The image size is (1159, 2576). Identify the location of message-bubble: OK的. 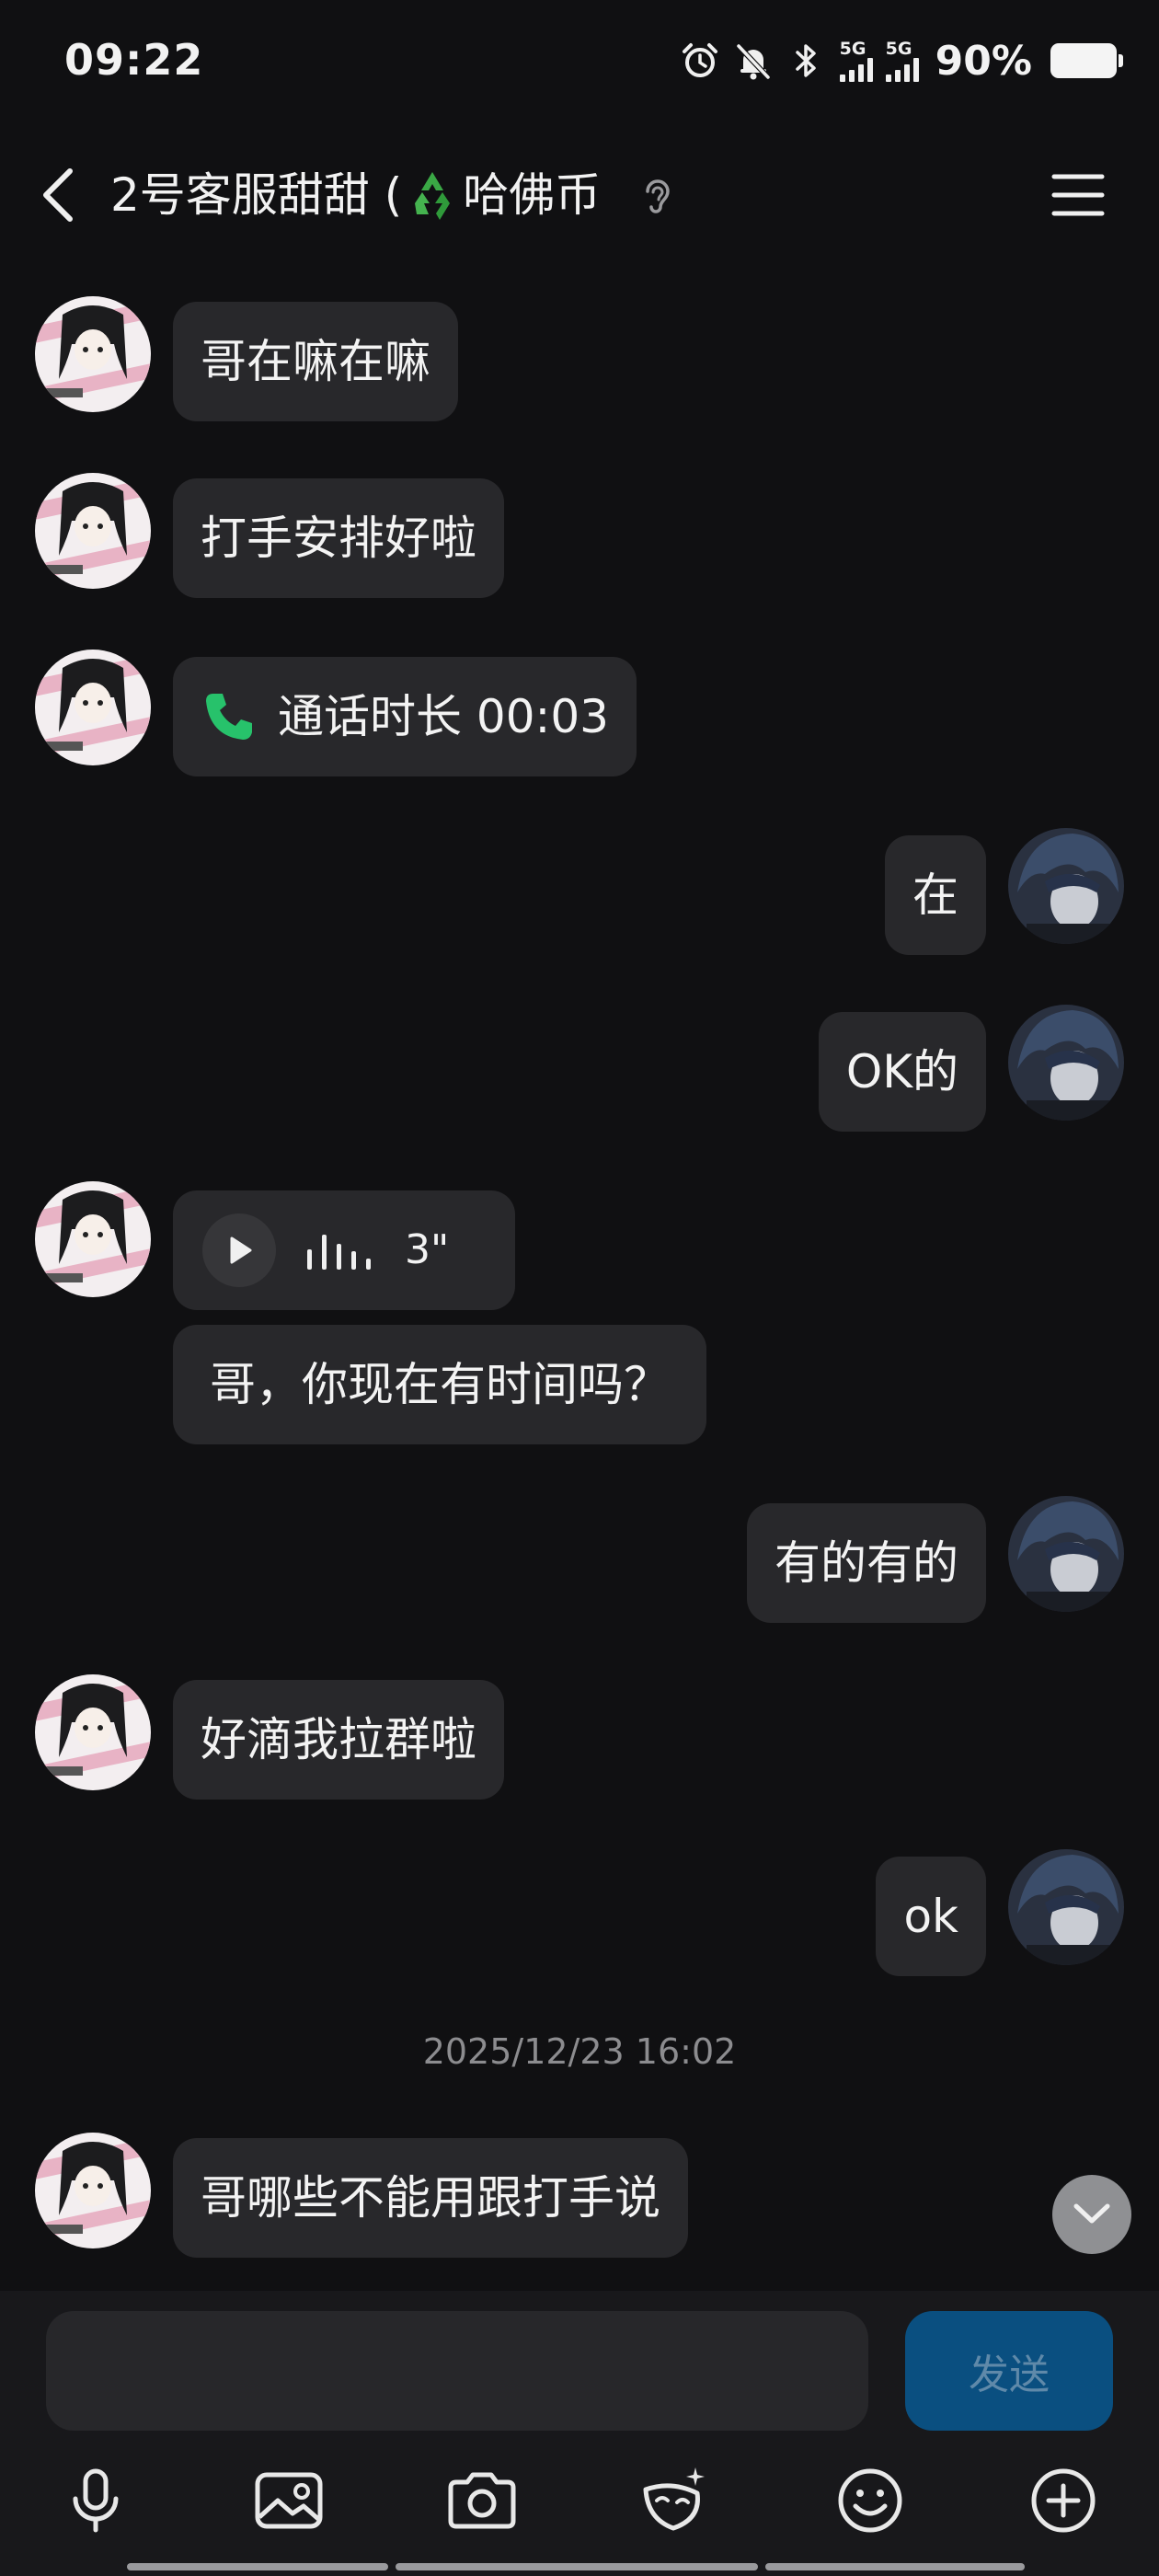
(902, 1072).